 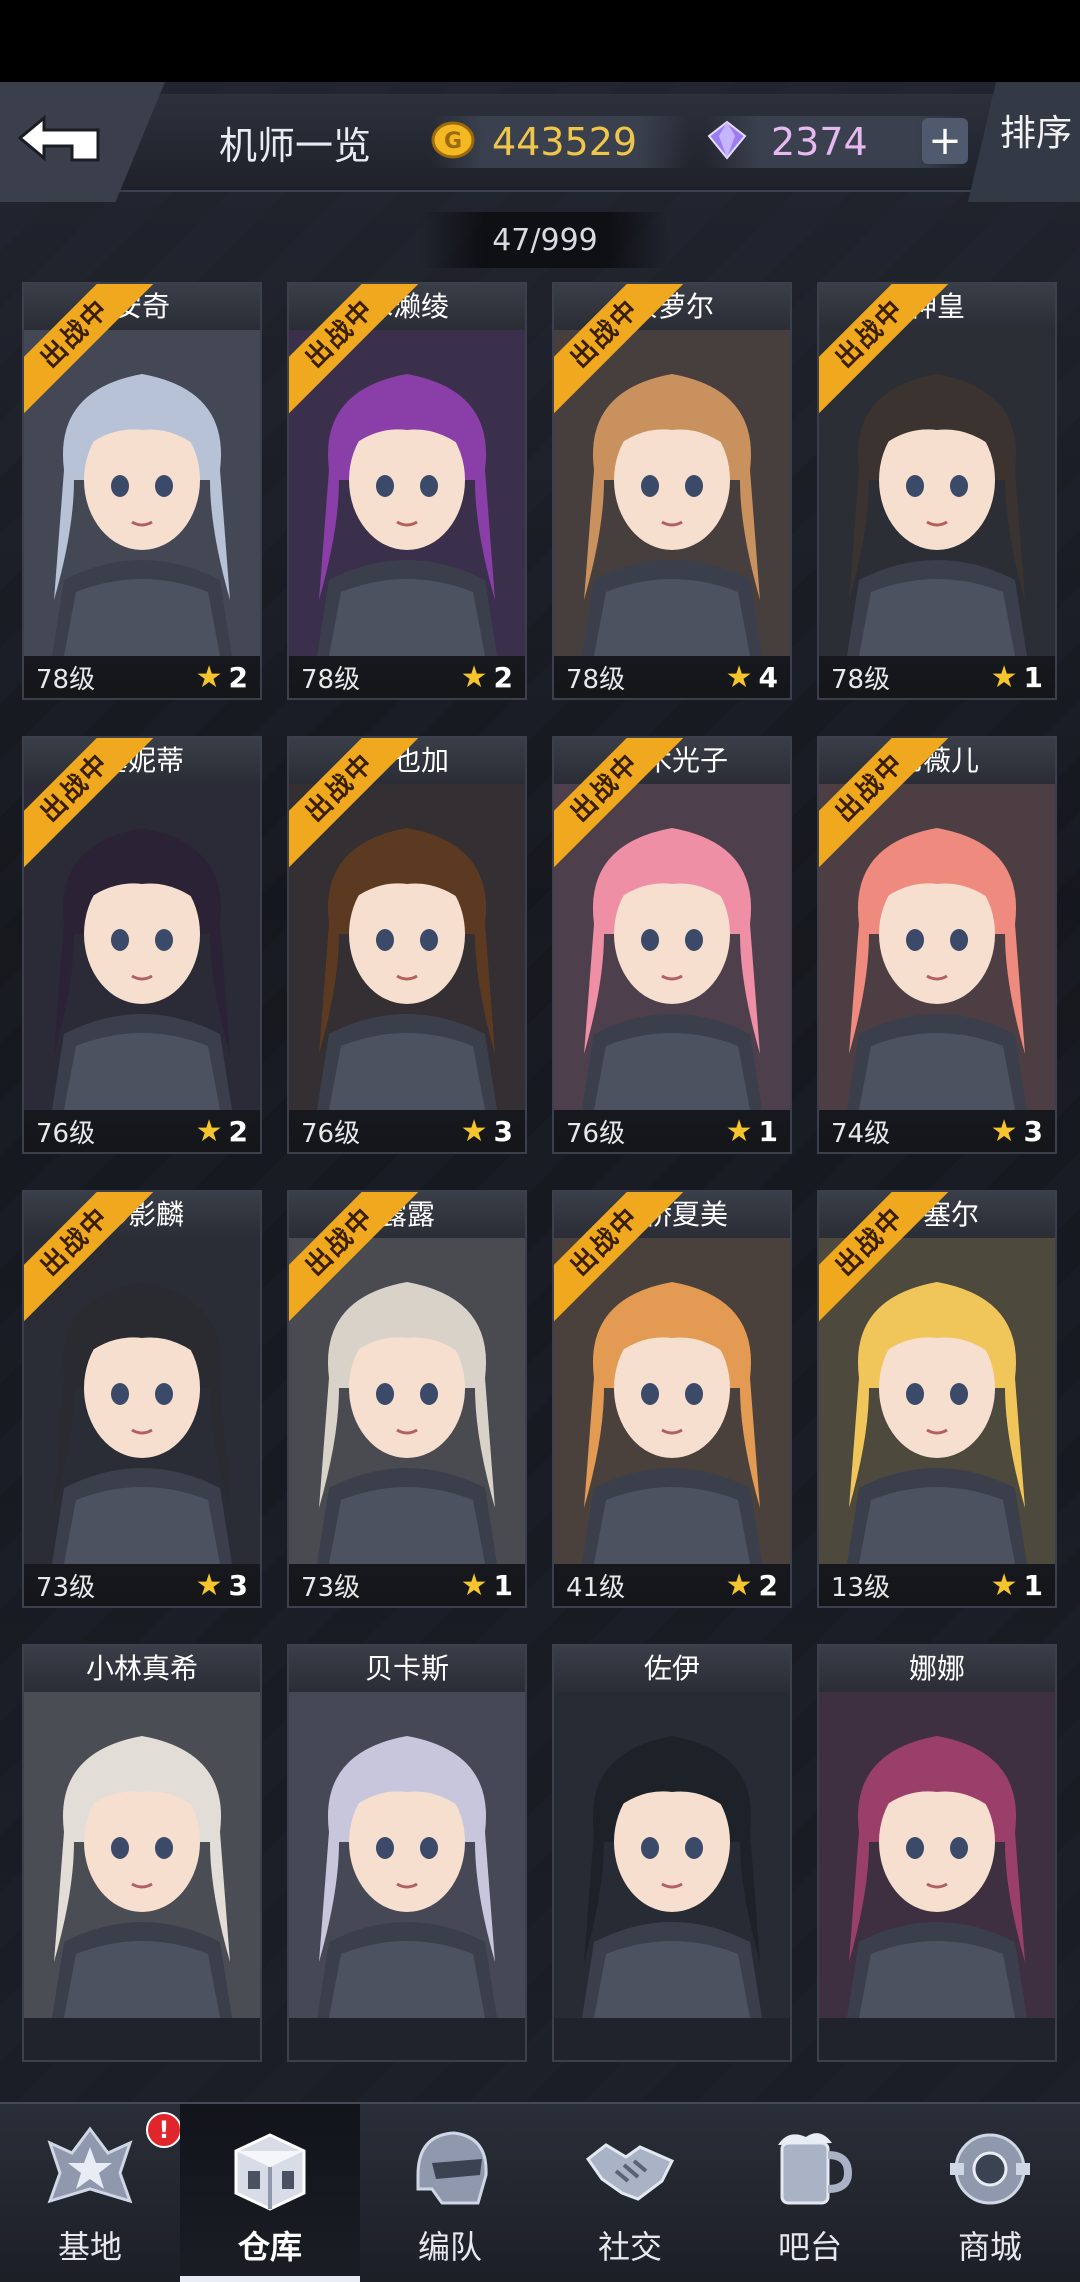 I want to click on nav-formation: 编队, so click(x=450, y=2193).